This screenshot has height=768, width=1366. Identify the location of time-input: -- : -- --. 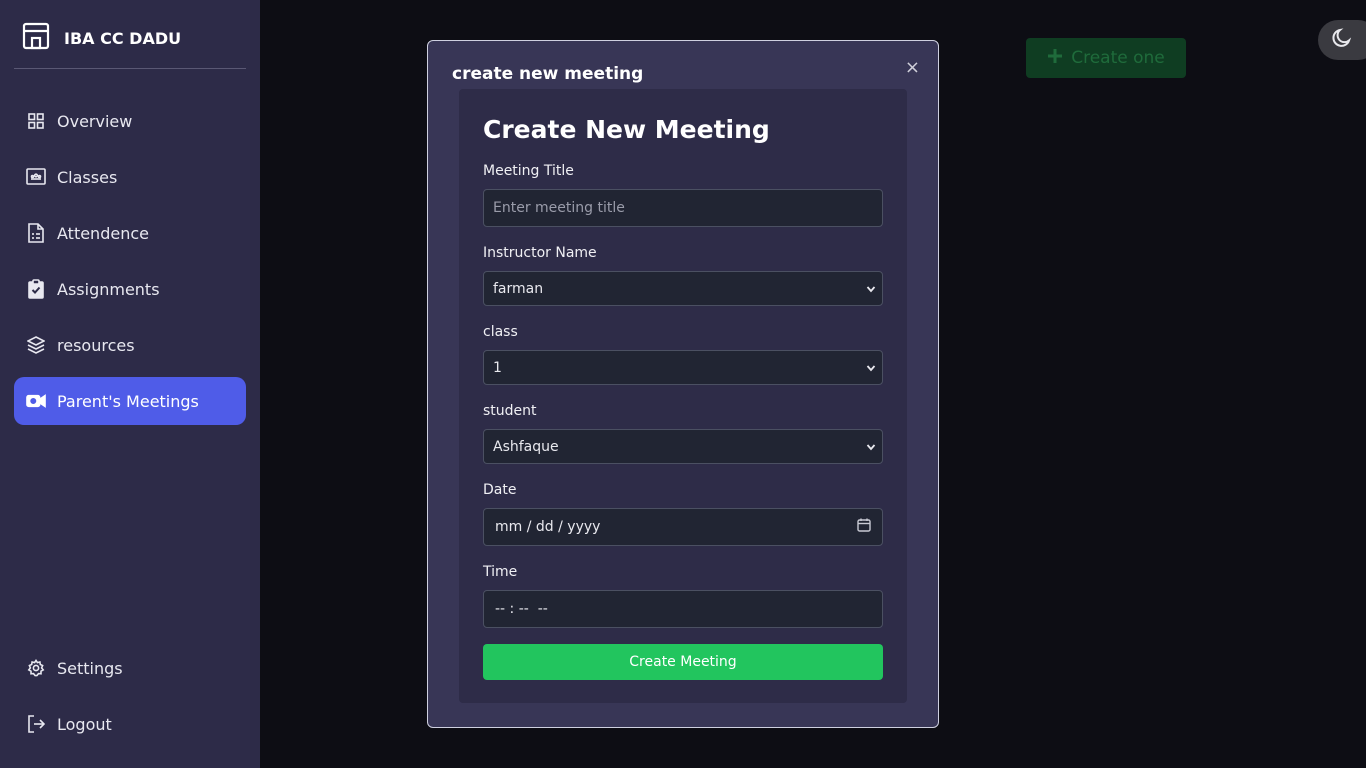
(683, 609).